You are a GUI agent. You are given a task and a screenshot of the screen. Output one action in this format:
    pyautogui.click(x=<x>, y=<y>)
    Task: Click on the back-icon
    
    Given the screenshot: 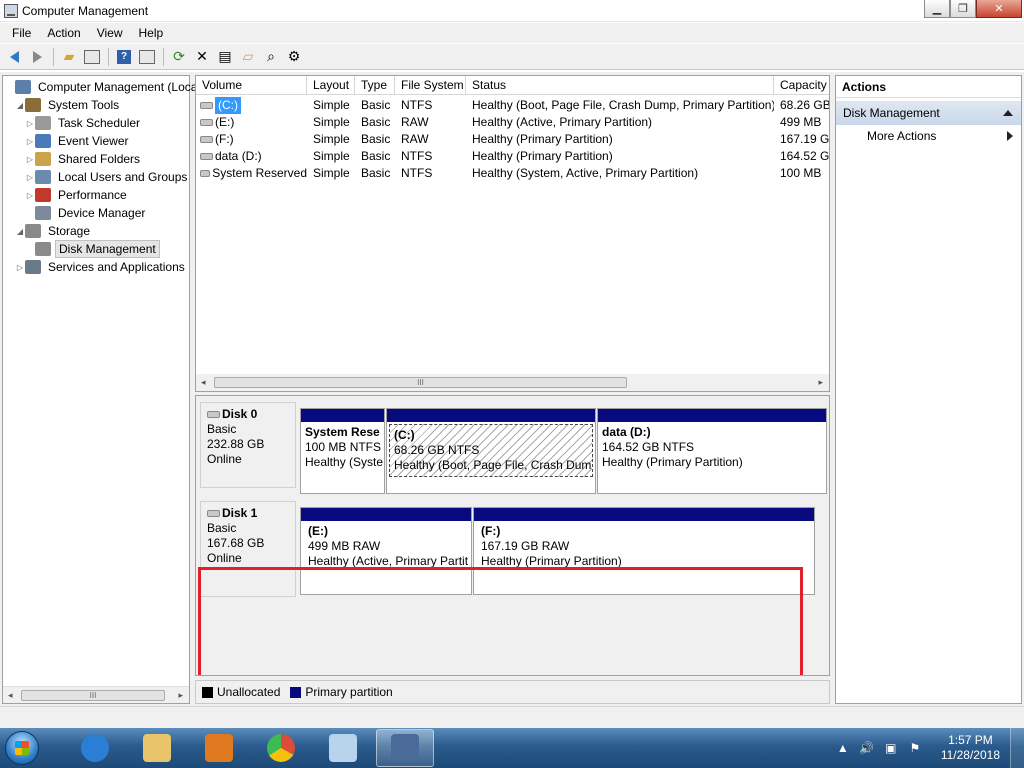 What is the action you would take?
    pyautogui.click(x=14, y=57)
    